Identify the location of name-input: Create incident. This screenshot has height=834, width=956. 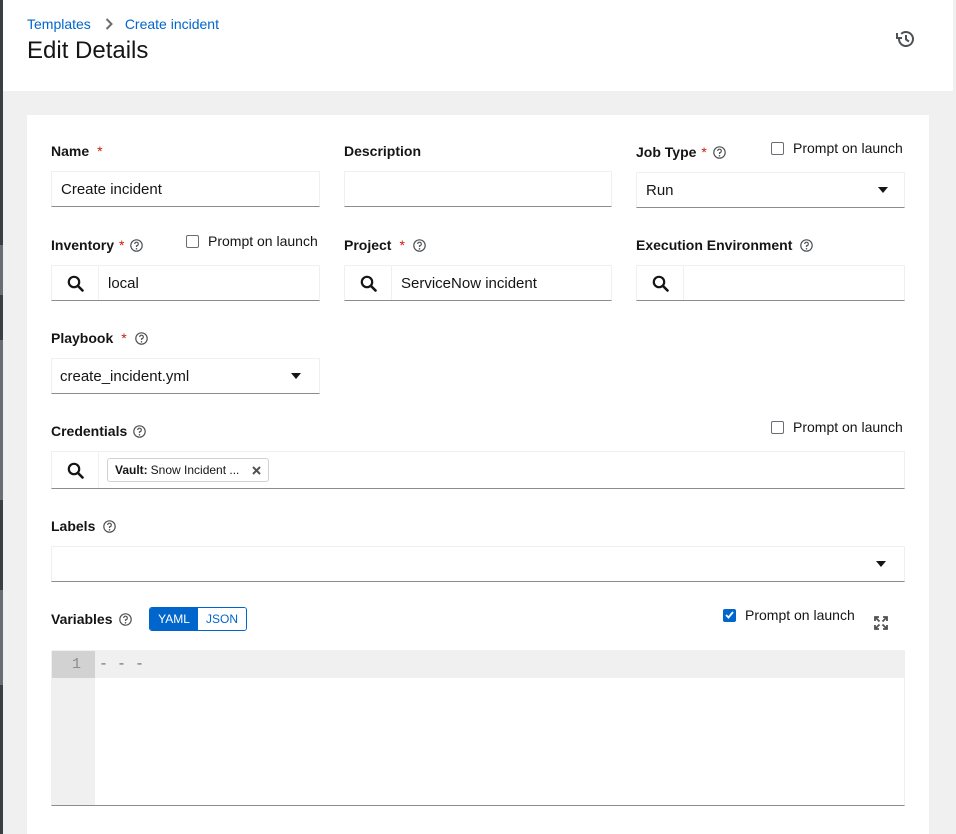
(185, 189).